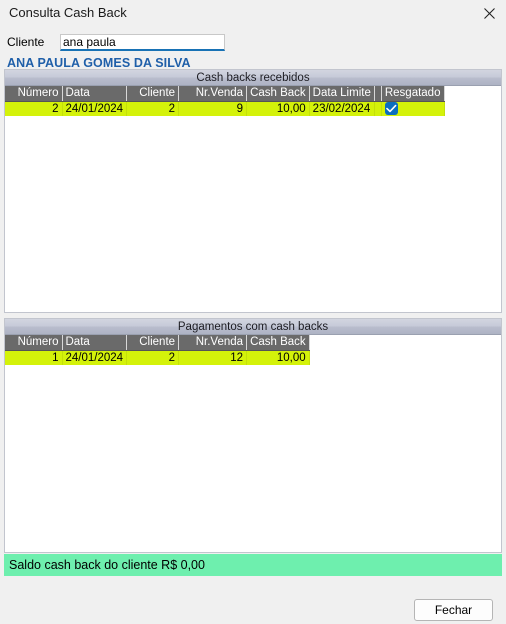 Image resolution: width=506 pixels, height=624 pixels. I want to click on cell-resgatado_icon, so click(413, 108).